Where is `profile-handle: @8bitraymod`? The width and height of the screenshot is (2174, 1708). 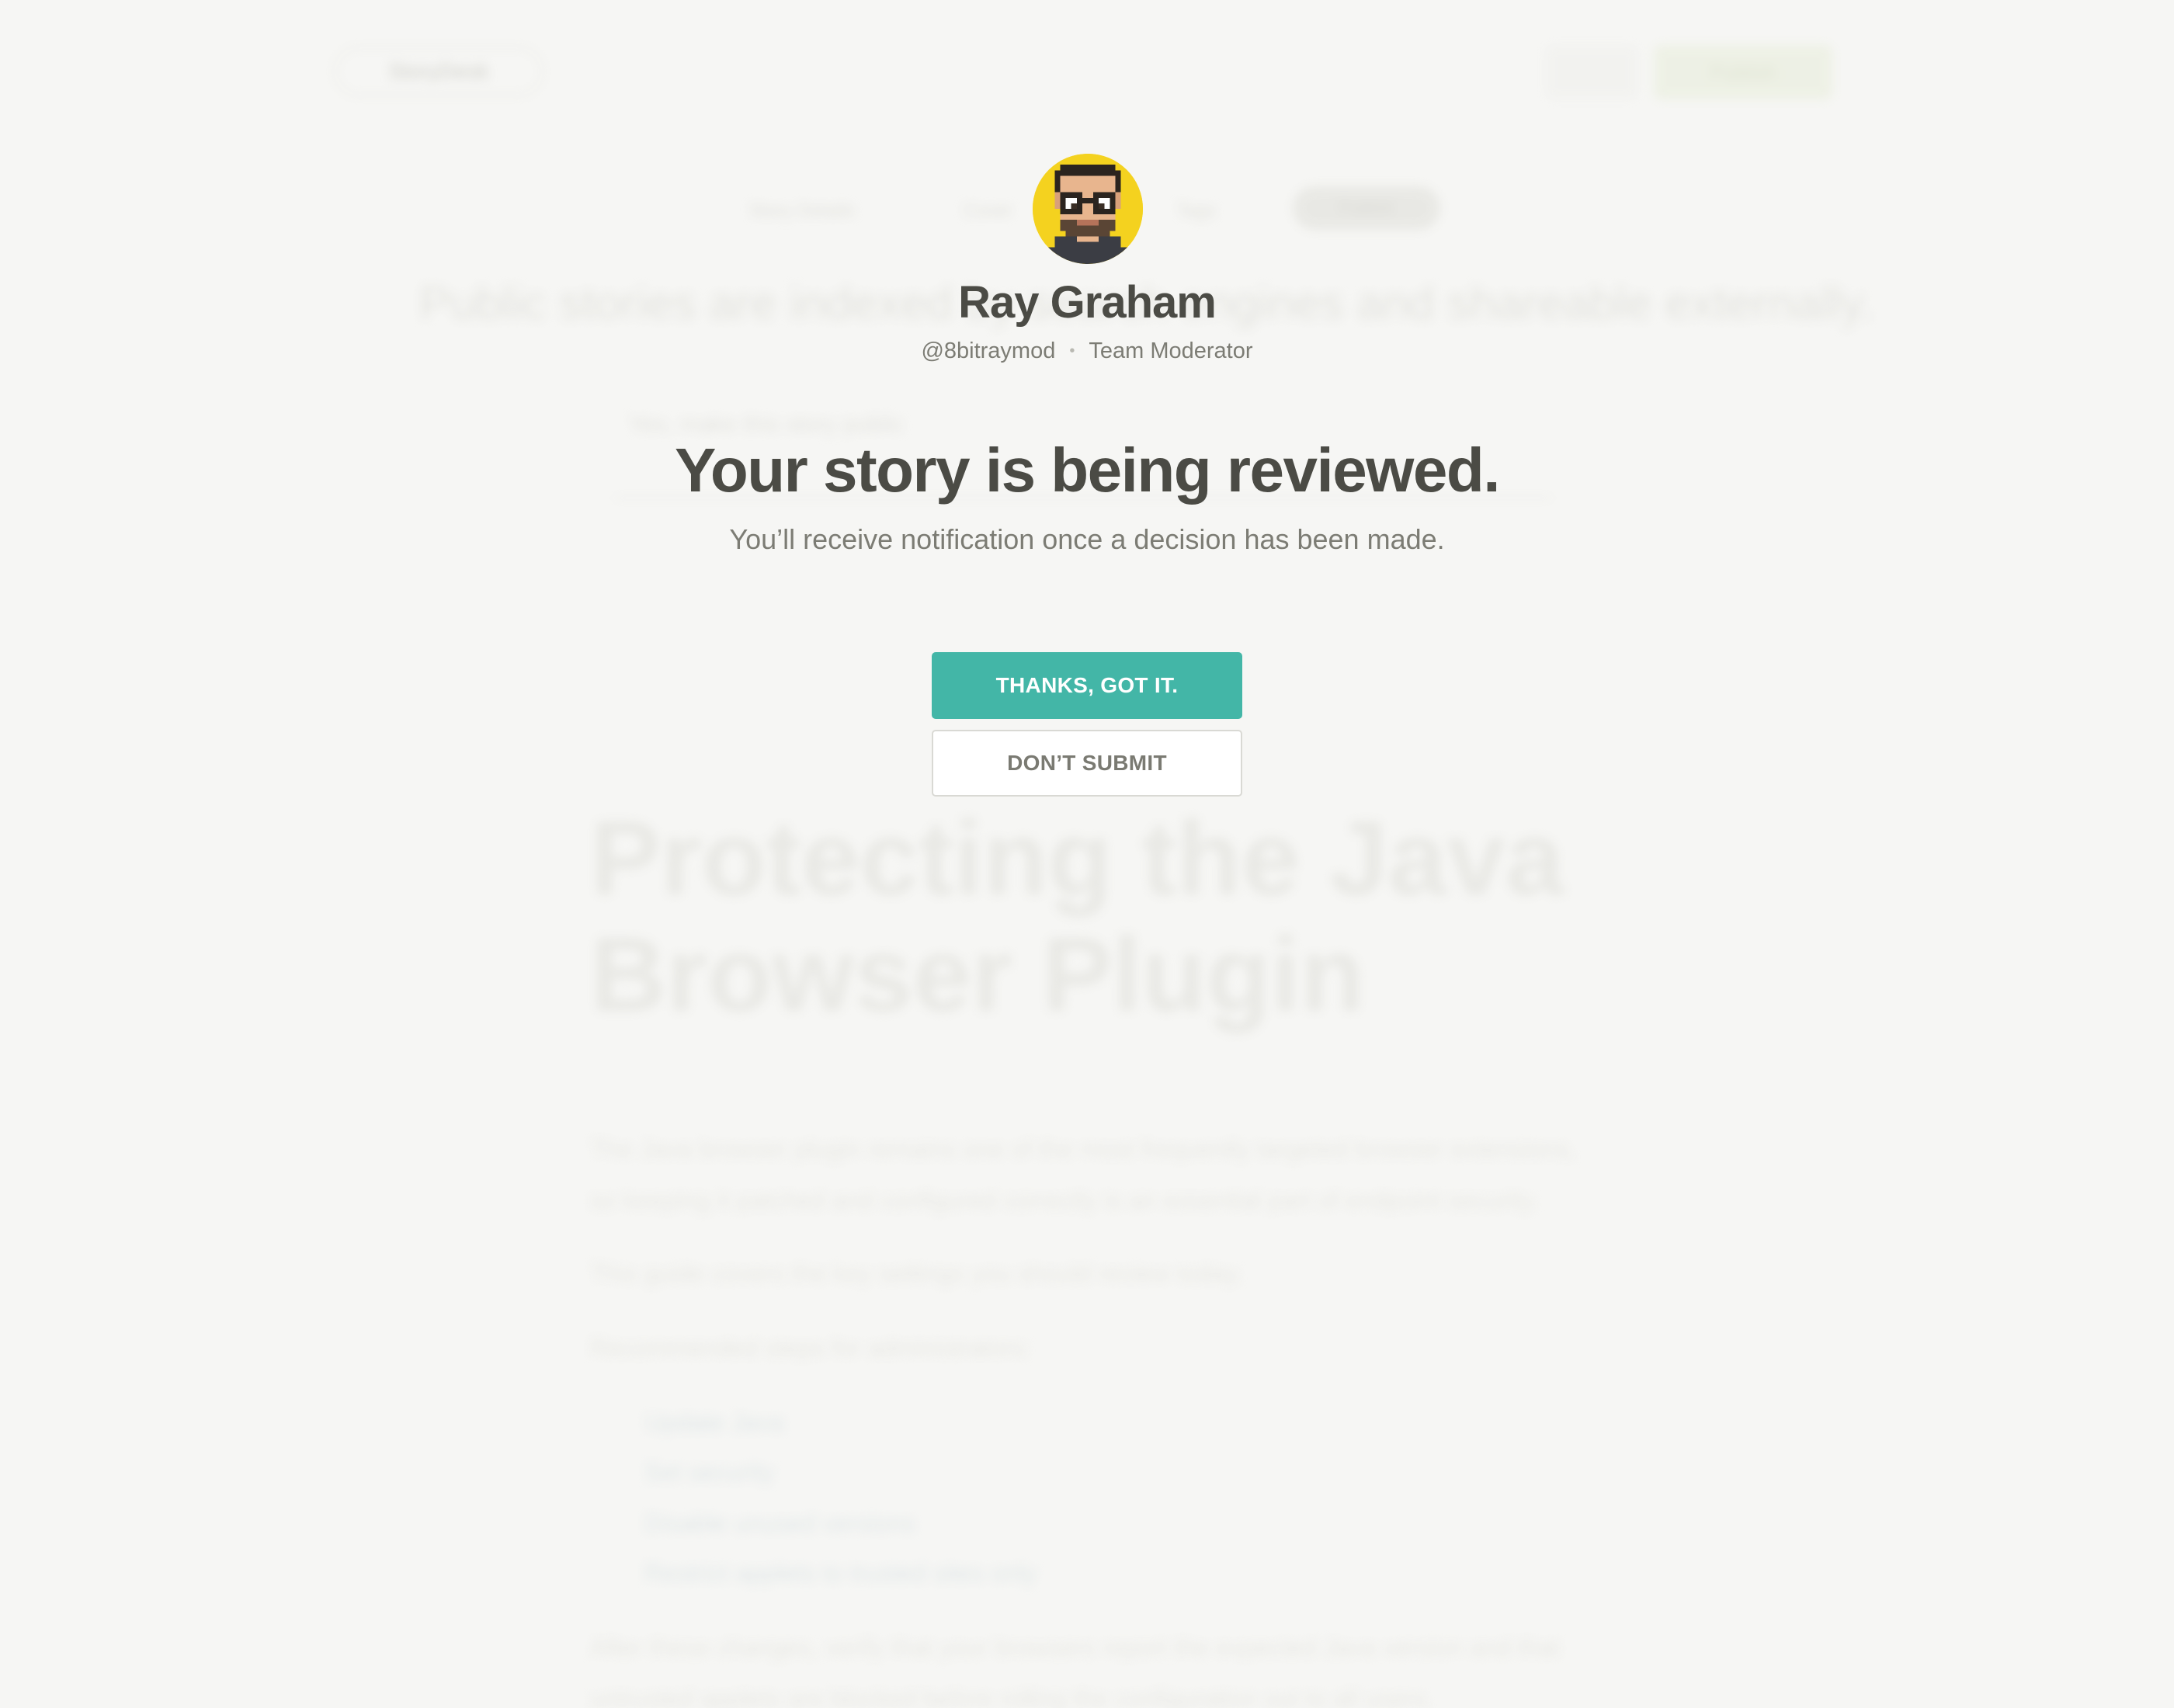 profile-handle: @8bitraymod is located at coordinates (988, 350).